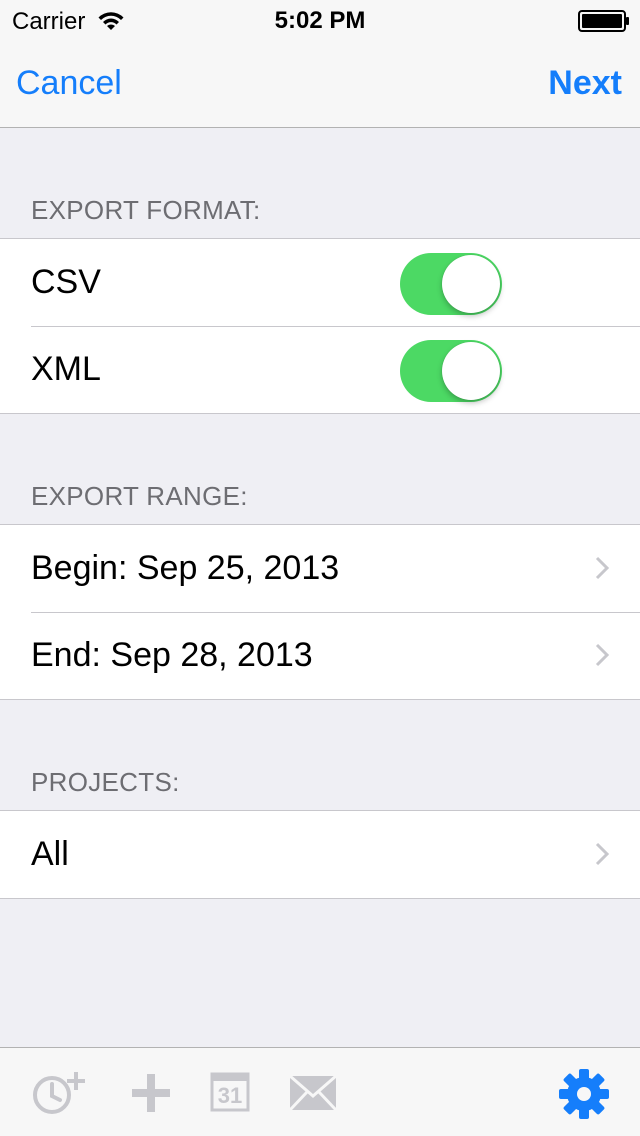  I want to click on timer-add-icon, so click(62, 1093).